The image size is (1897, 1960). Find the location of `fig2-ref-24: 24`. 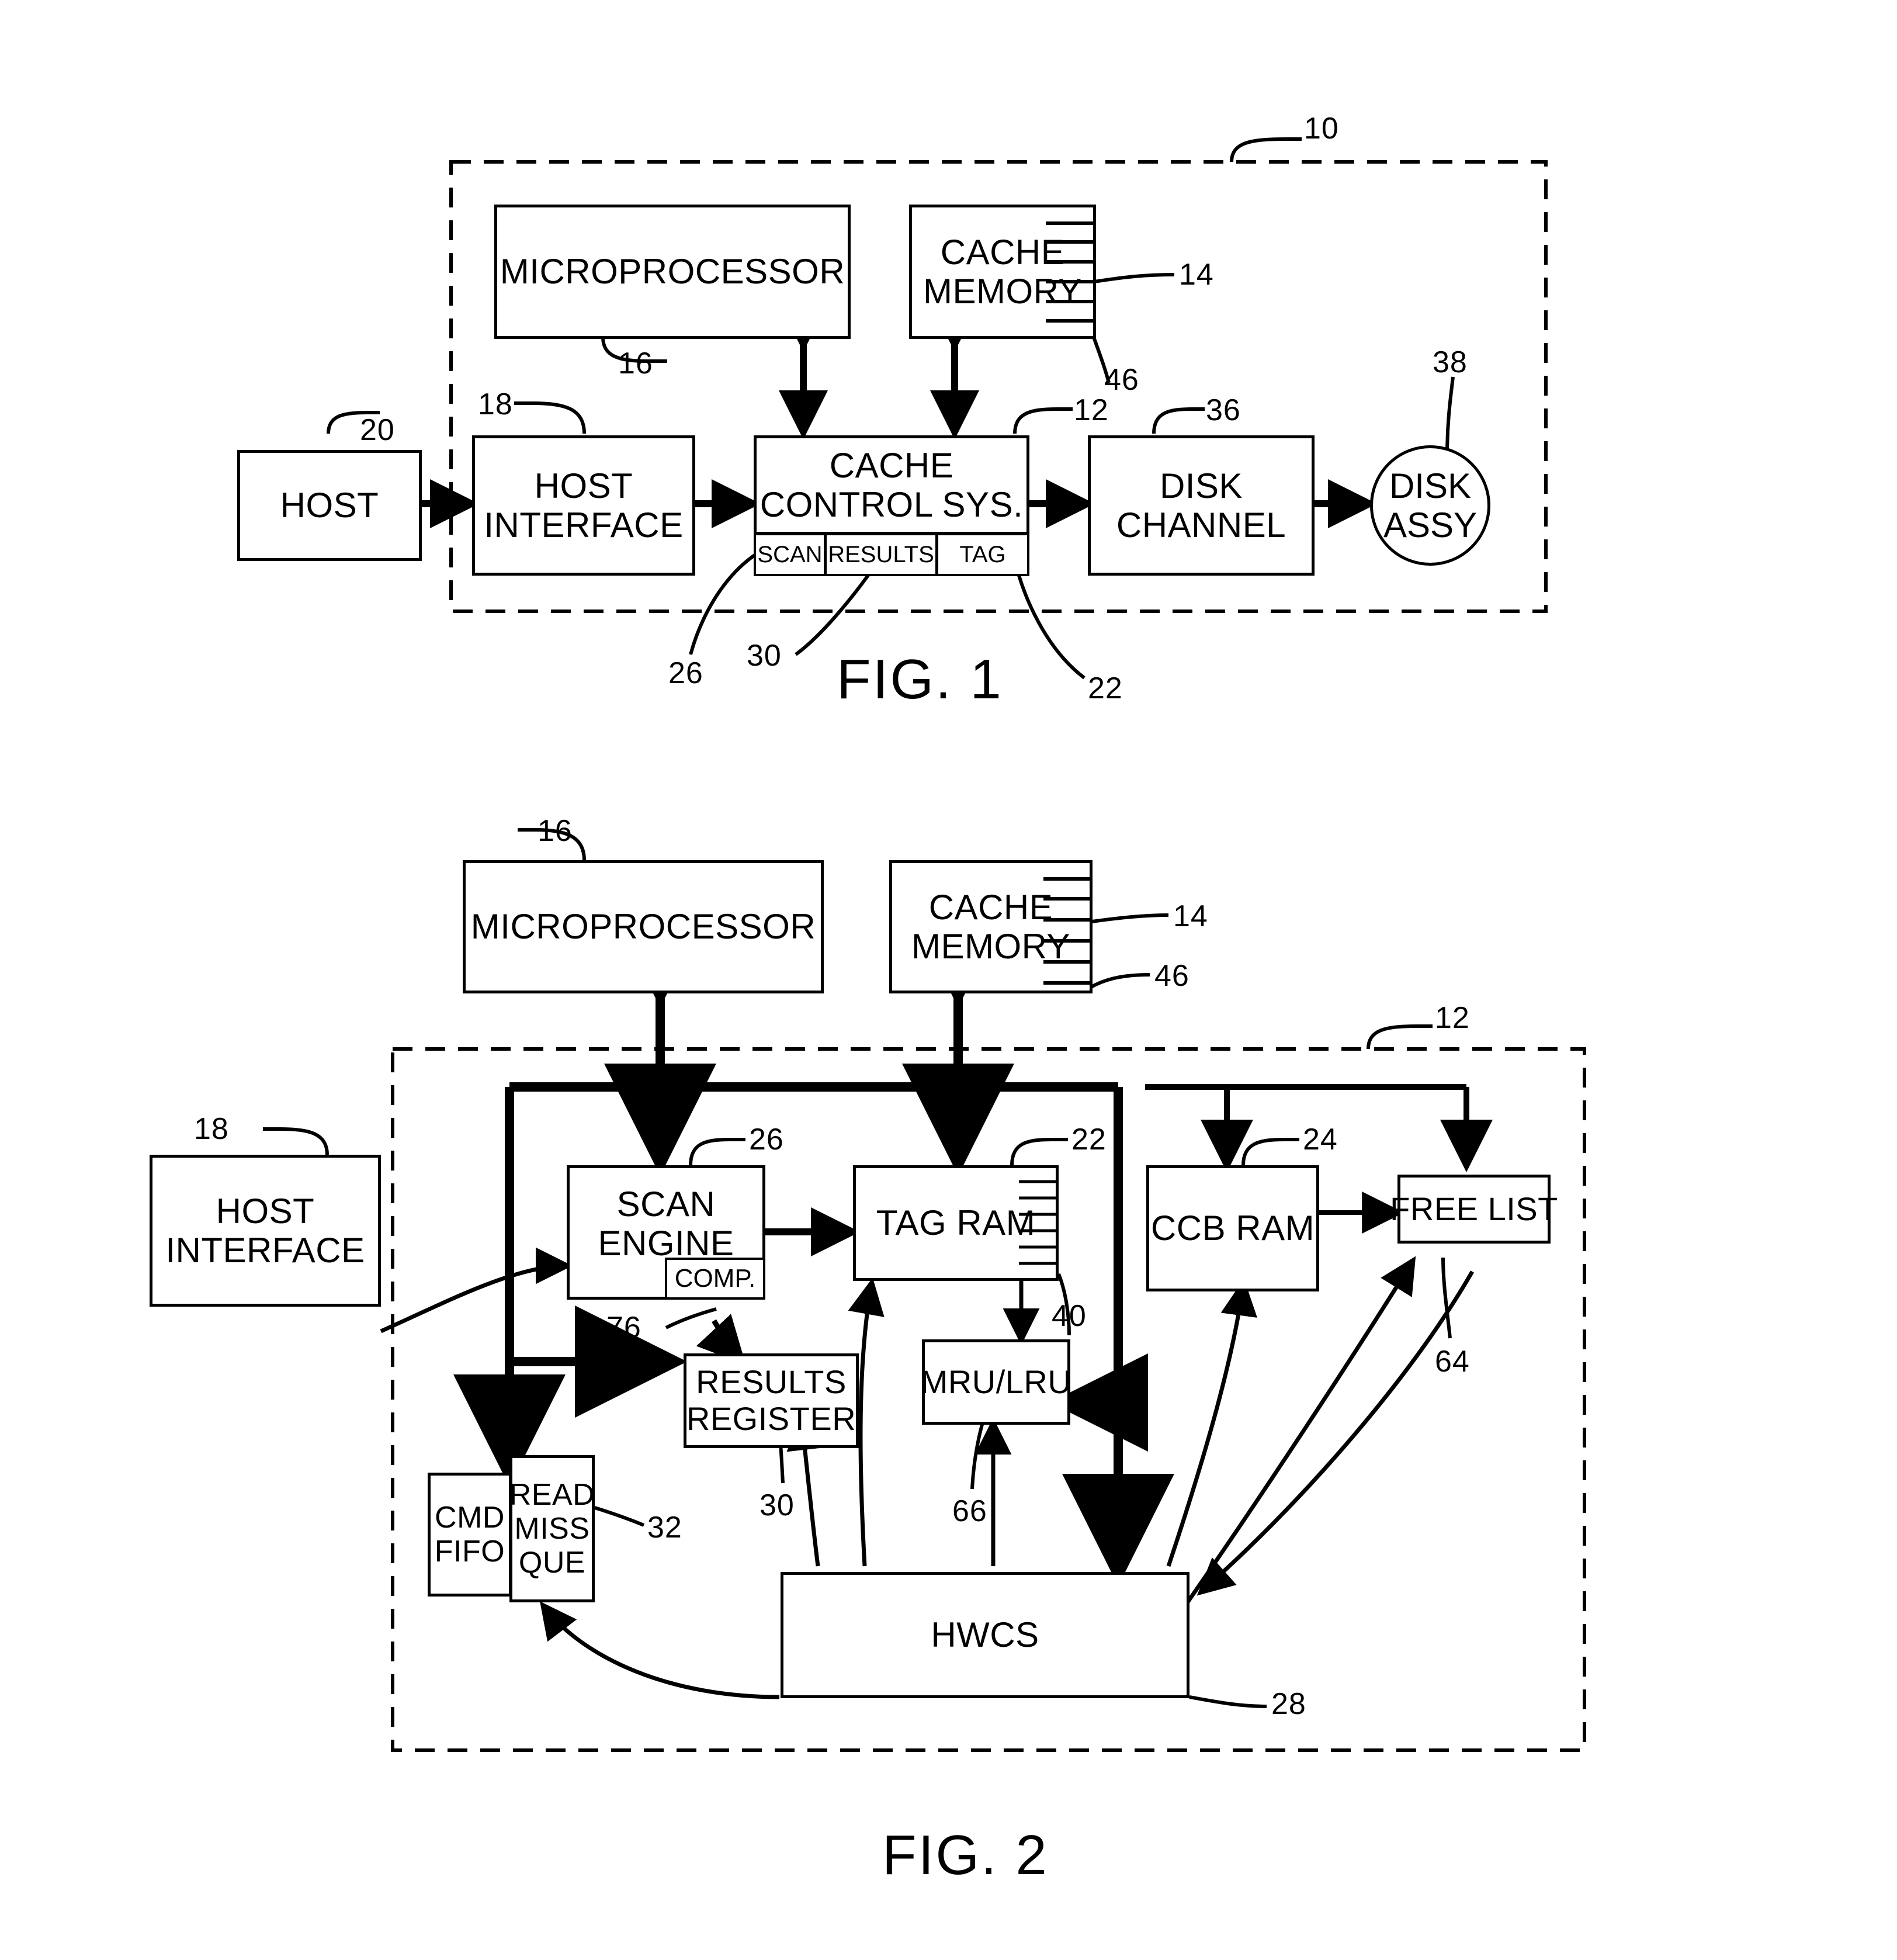

fig2-ref-24: 24 is located at coordinates (1320, 1139).